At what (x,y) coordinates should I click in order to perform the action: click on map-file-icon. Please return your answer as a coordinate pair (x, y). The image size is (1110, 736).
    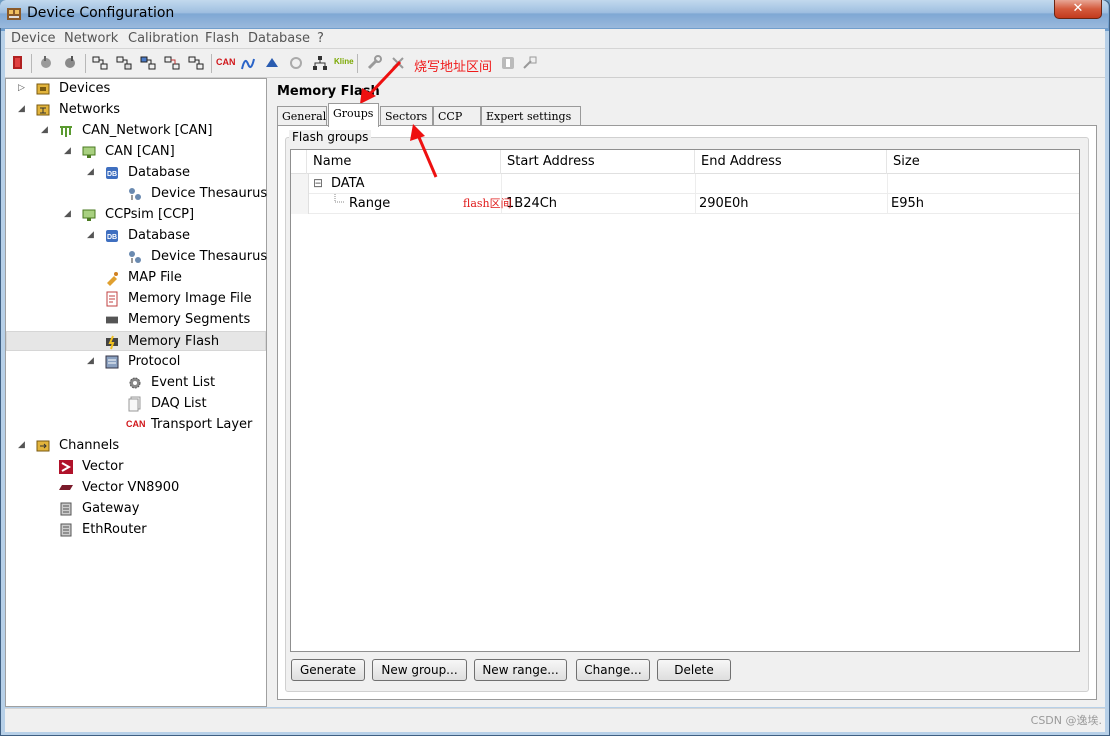
    Looking at the image, I should click on (112, 279).